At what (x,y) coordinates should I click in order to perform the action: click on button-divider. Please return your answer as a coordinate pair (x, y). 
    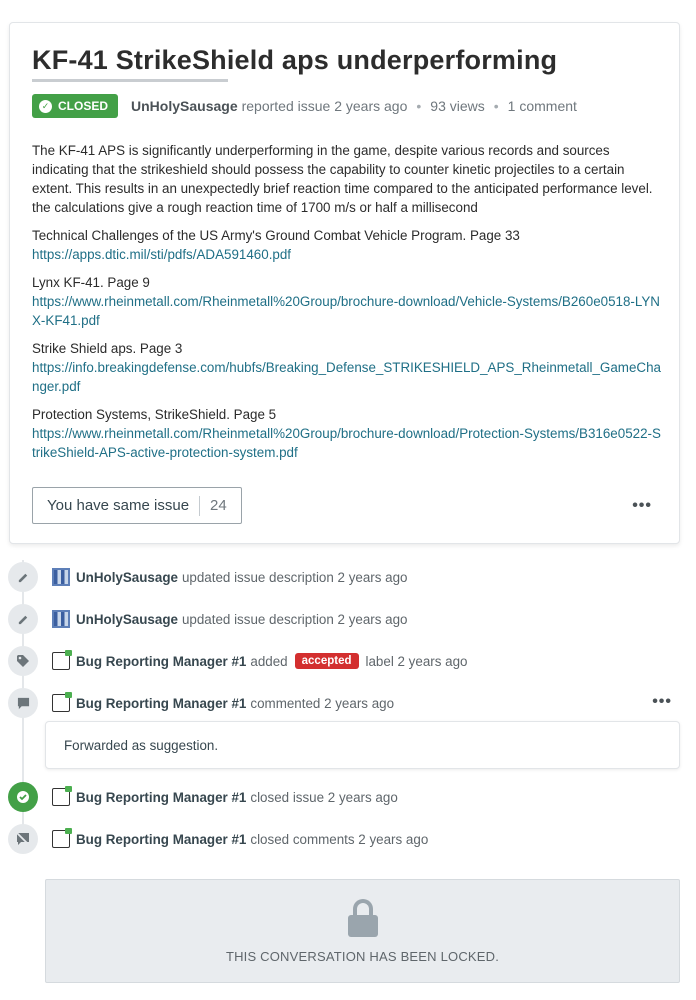
    Looking at the image, I should click on (200, 505).